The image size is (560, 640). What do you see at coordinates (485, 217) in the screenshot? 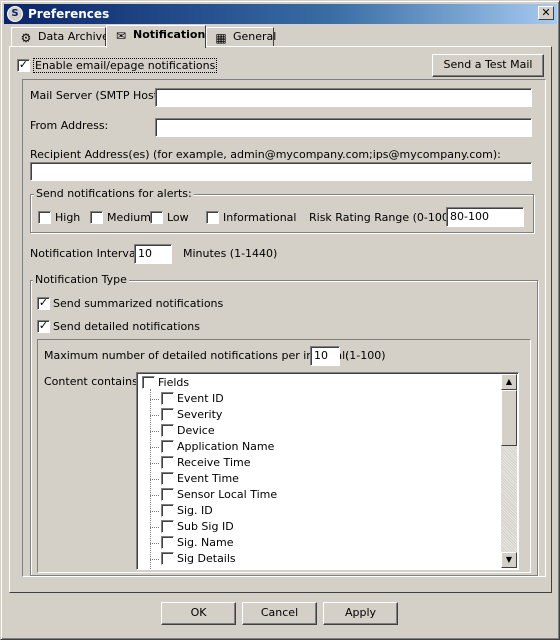
I see `risk-rating-input: 80-100` at bounding box center [485, 217].